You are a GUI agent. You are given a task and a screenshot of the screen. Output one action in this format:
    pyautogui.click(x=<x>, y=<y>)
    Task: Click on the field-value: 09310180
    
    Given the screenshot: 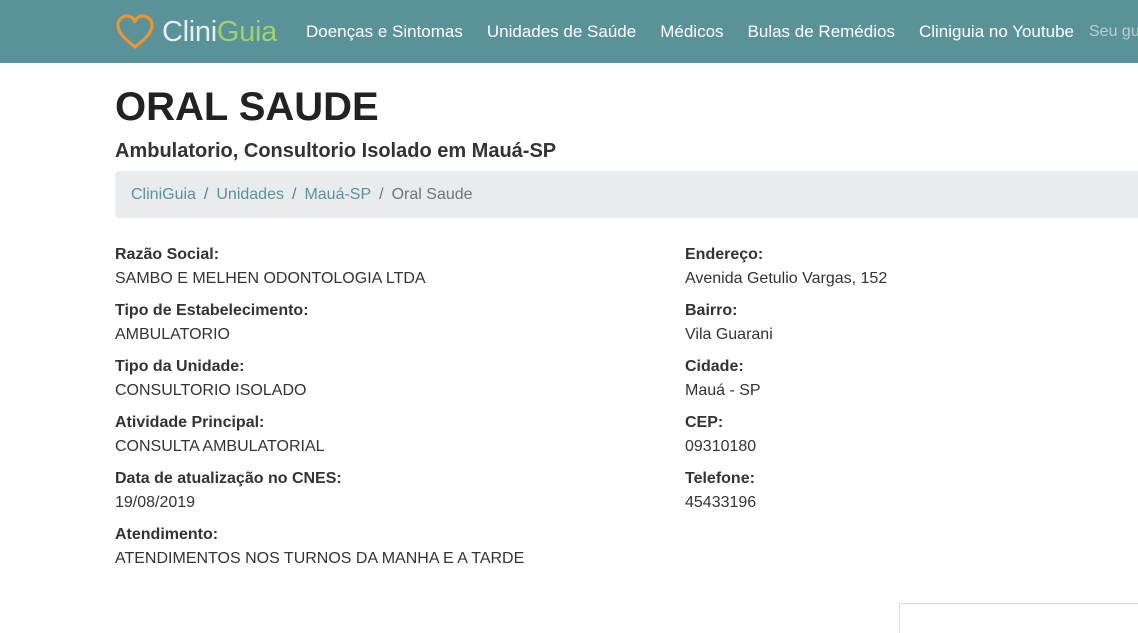 What is the action you would take?
    pyautogui.click(x=721, y=446)
    